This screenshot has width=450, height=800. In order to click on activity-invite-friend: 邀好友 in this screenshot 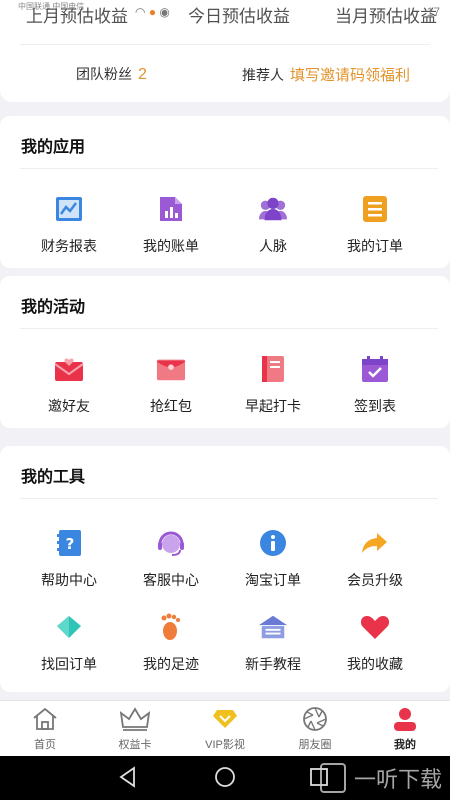, I will do `click(69, 385)`.